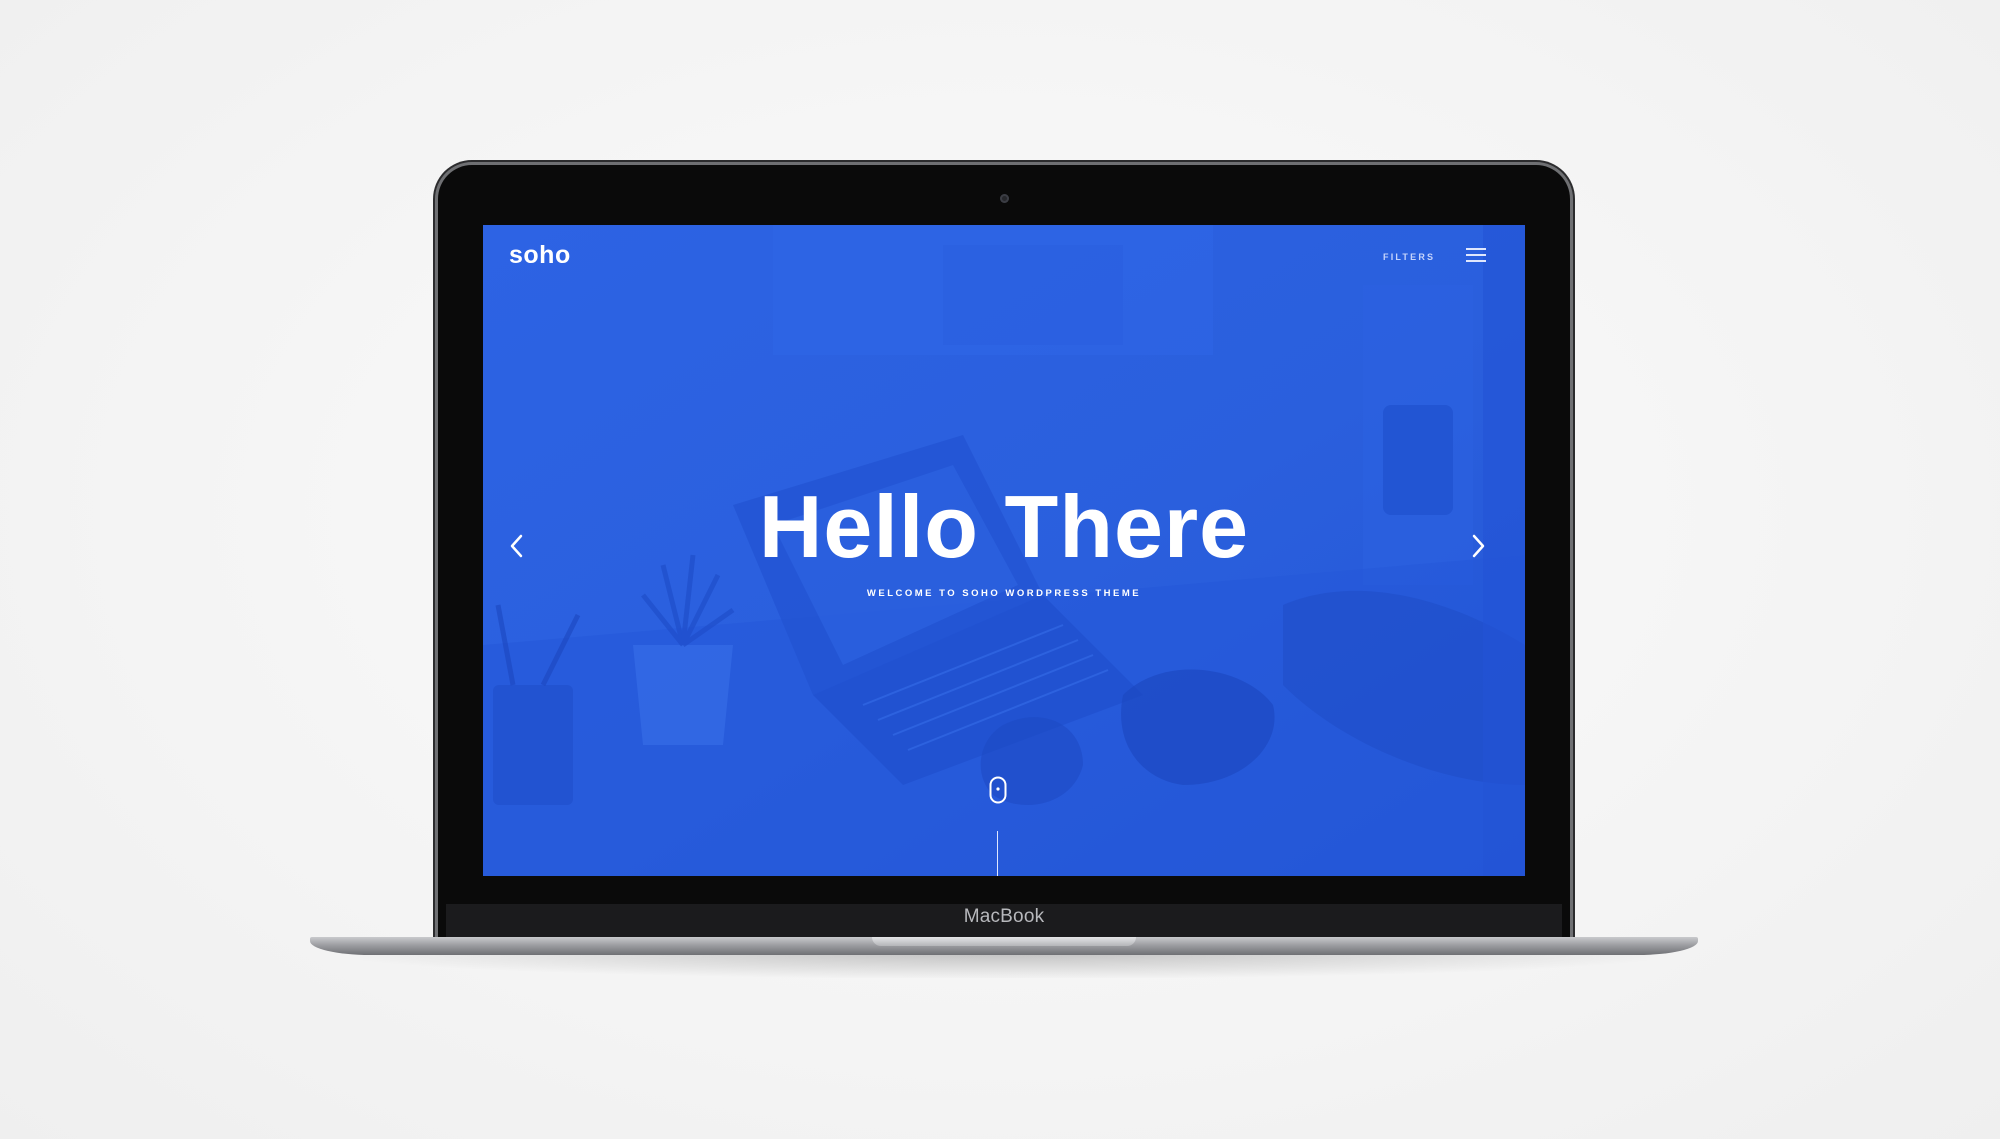 Image resolution: width=2000 pixels, height=1139 pixels. Describe the element at coordinates (1004, 593) in the screenshot. I see `hero-subtitle: WELCOME TO SOHO WORDPRESS THEME` at that location.